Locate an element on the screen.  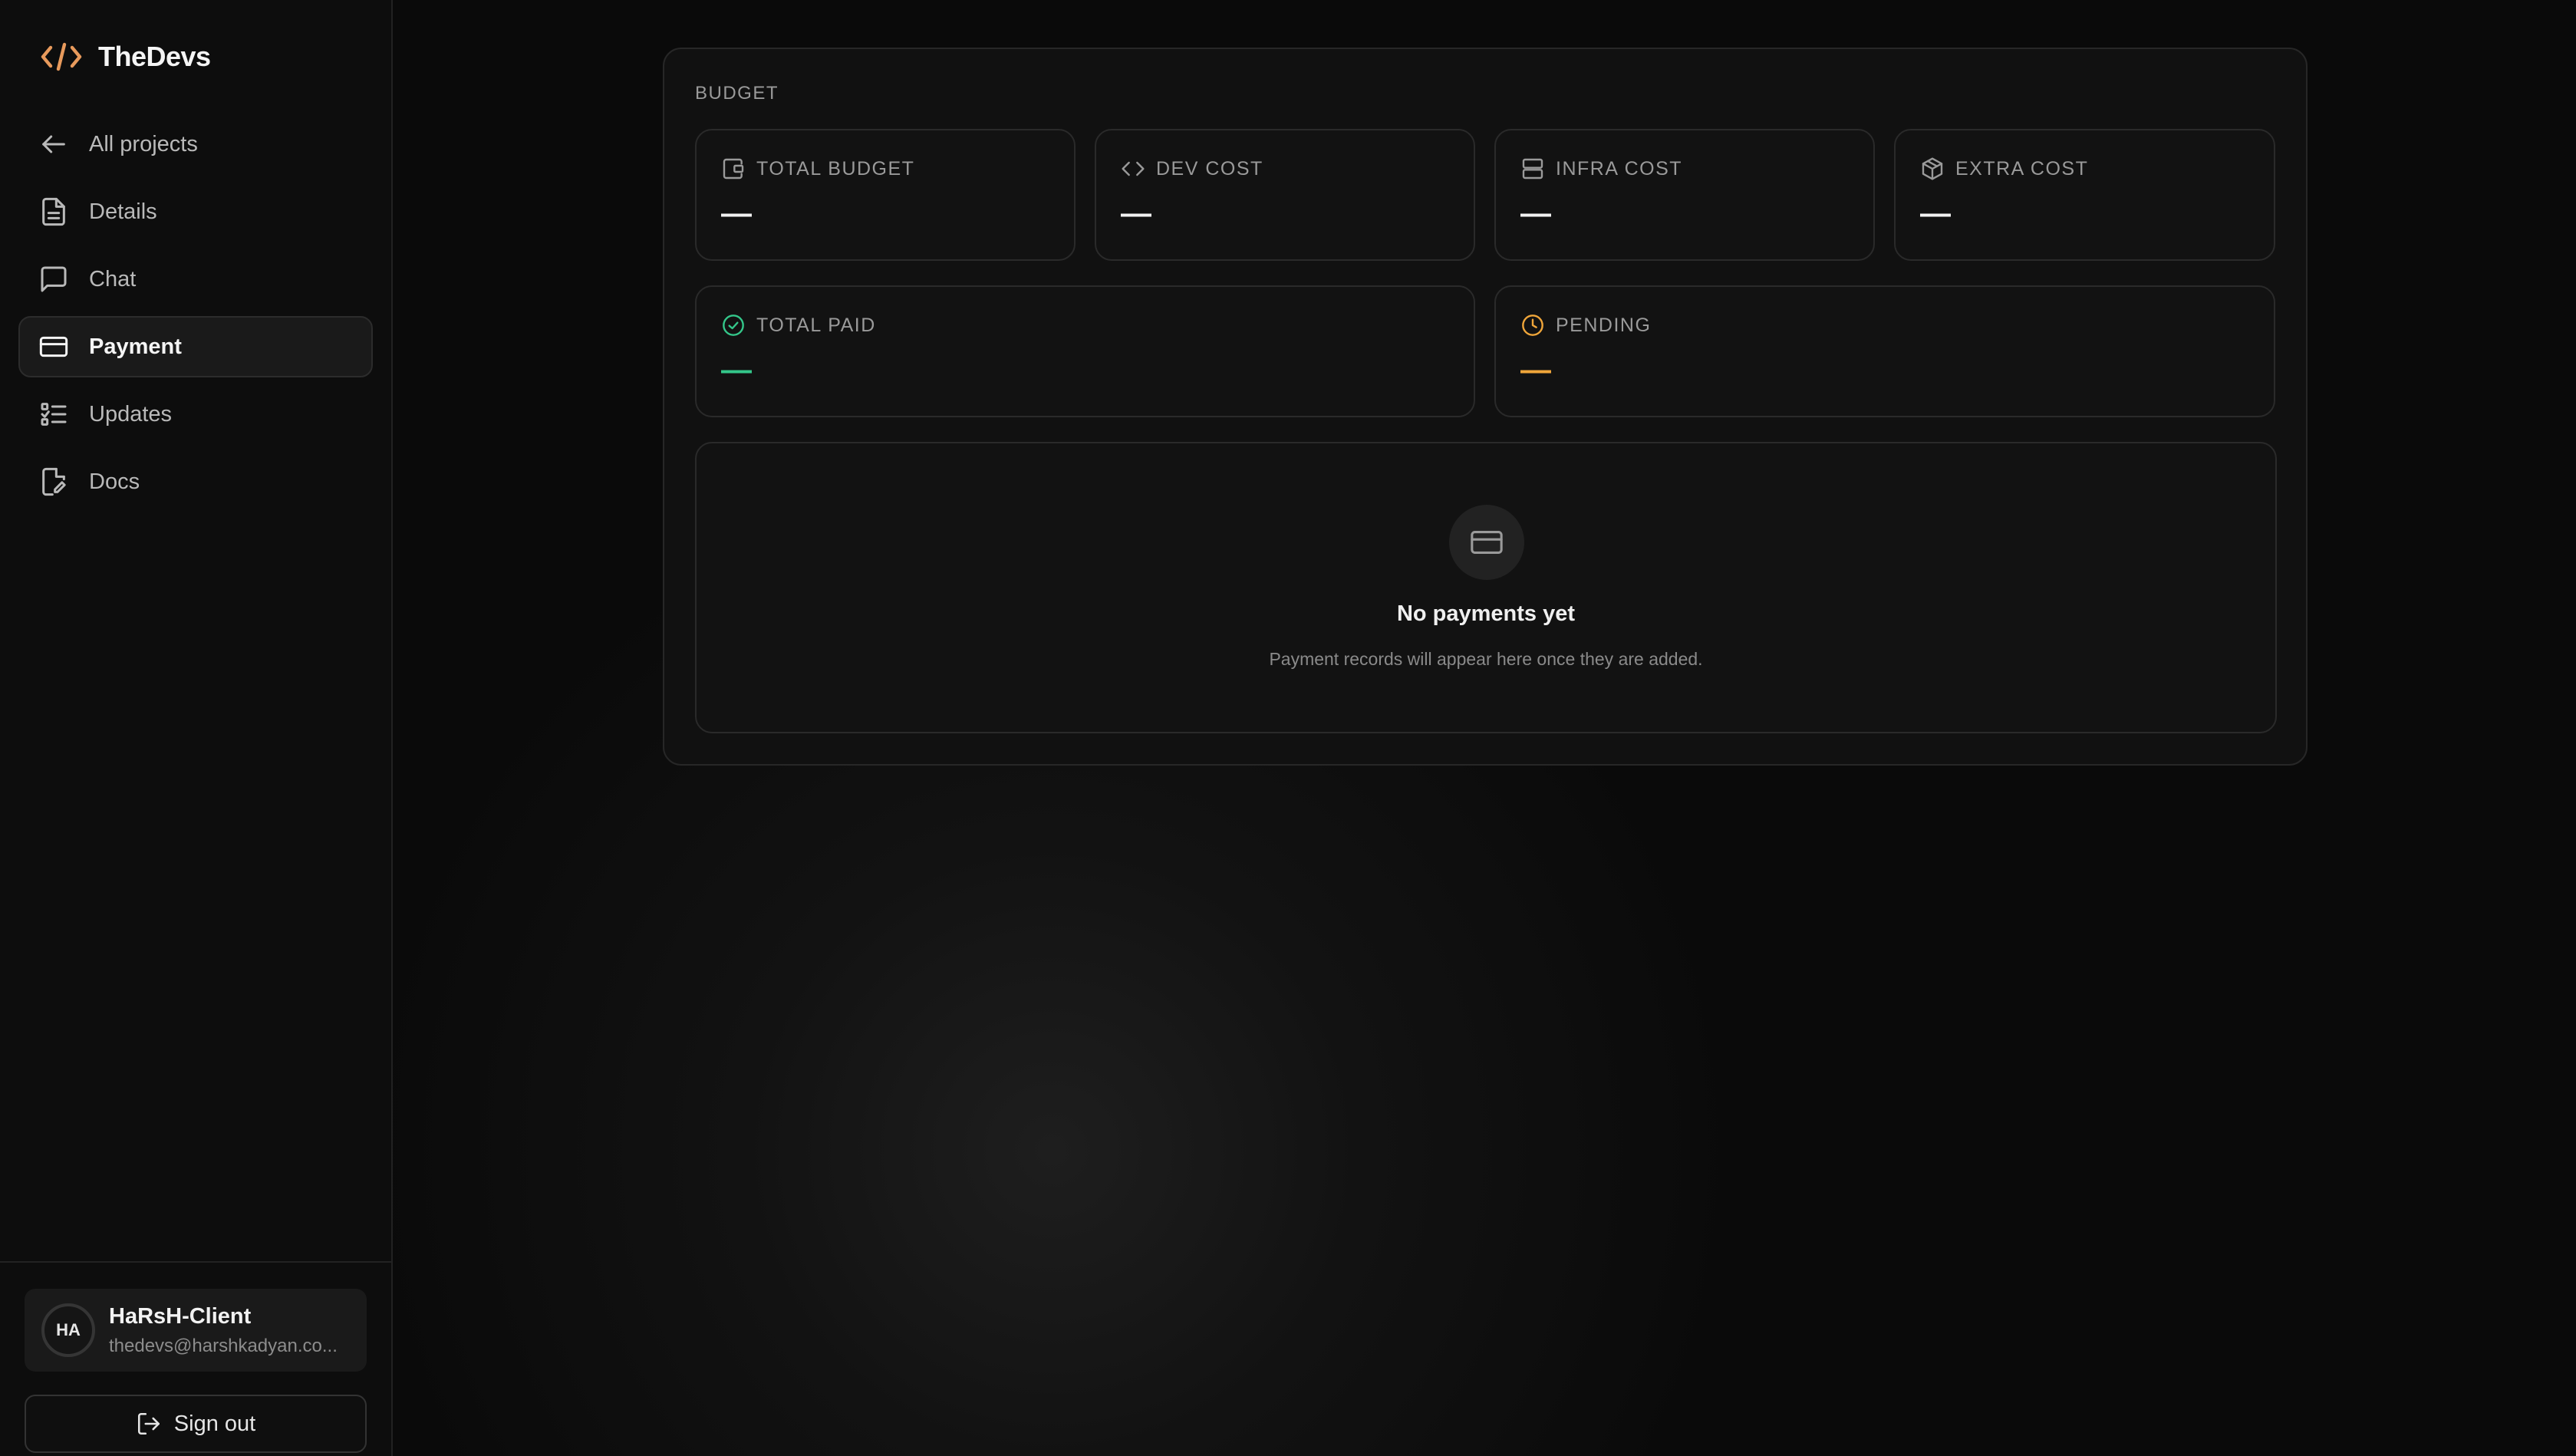
stat-label: PENDING is located at coordinates (1604, 325).